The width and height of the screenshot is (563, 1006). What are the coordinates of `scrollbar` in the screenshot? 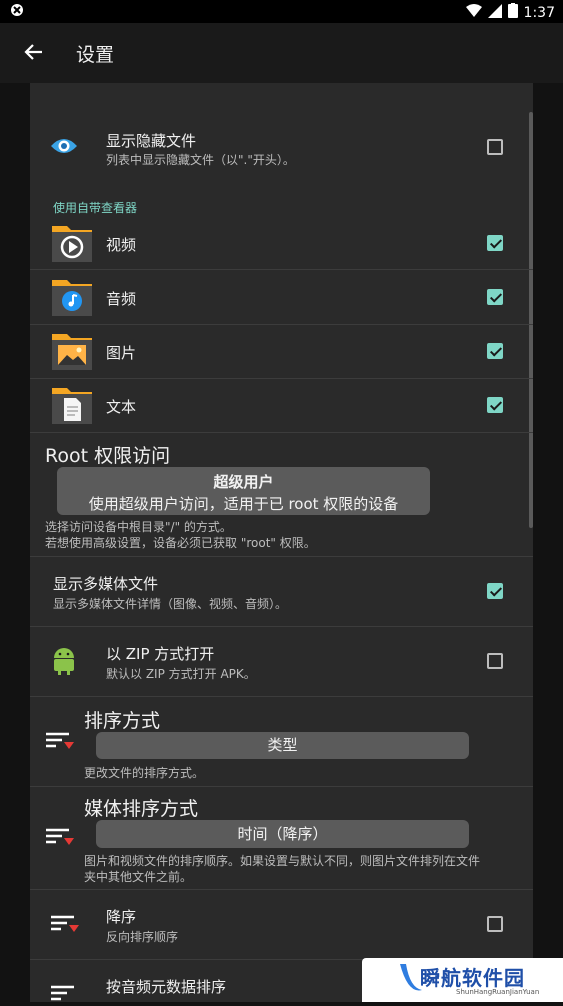 It's located at (531, 320).